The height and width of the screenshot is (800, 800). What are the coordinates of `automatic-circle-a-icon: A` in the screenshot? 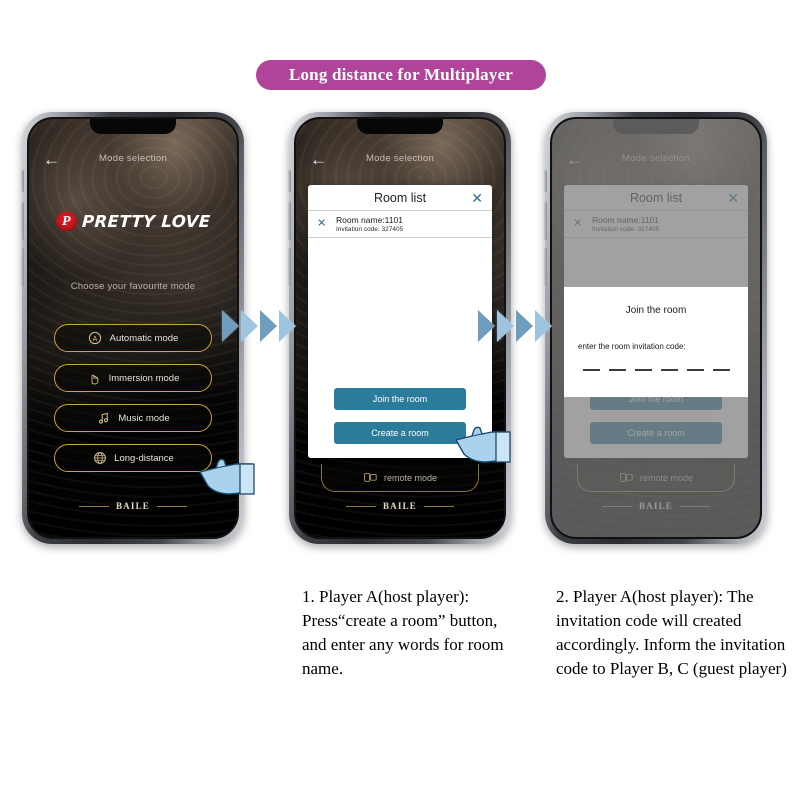 It's located at (95, 338).